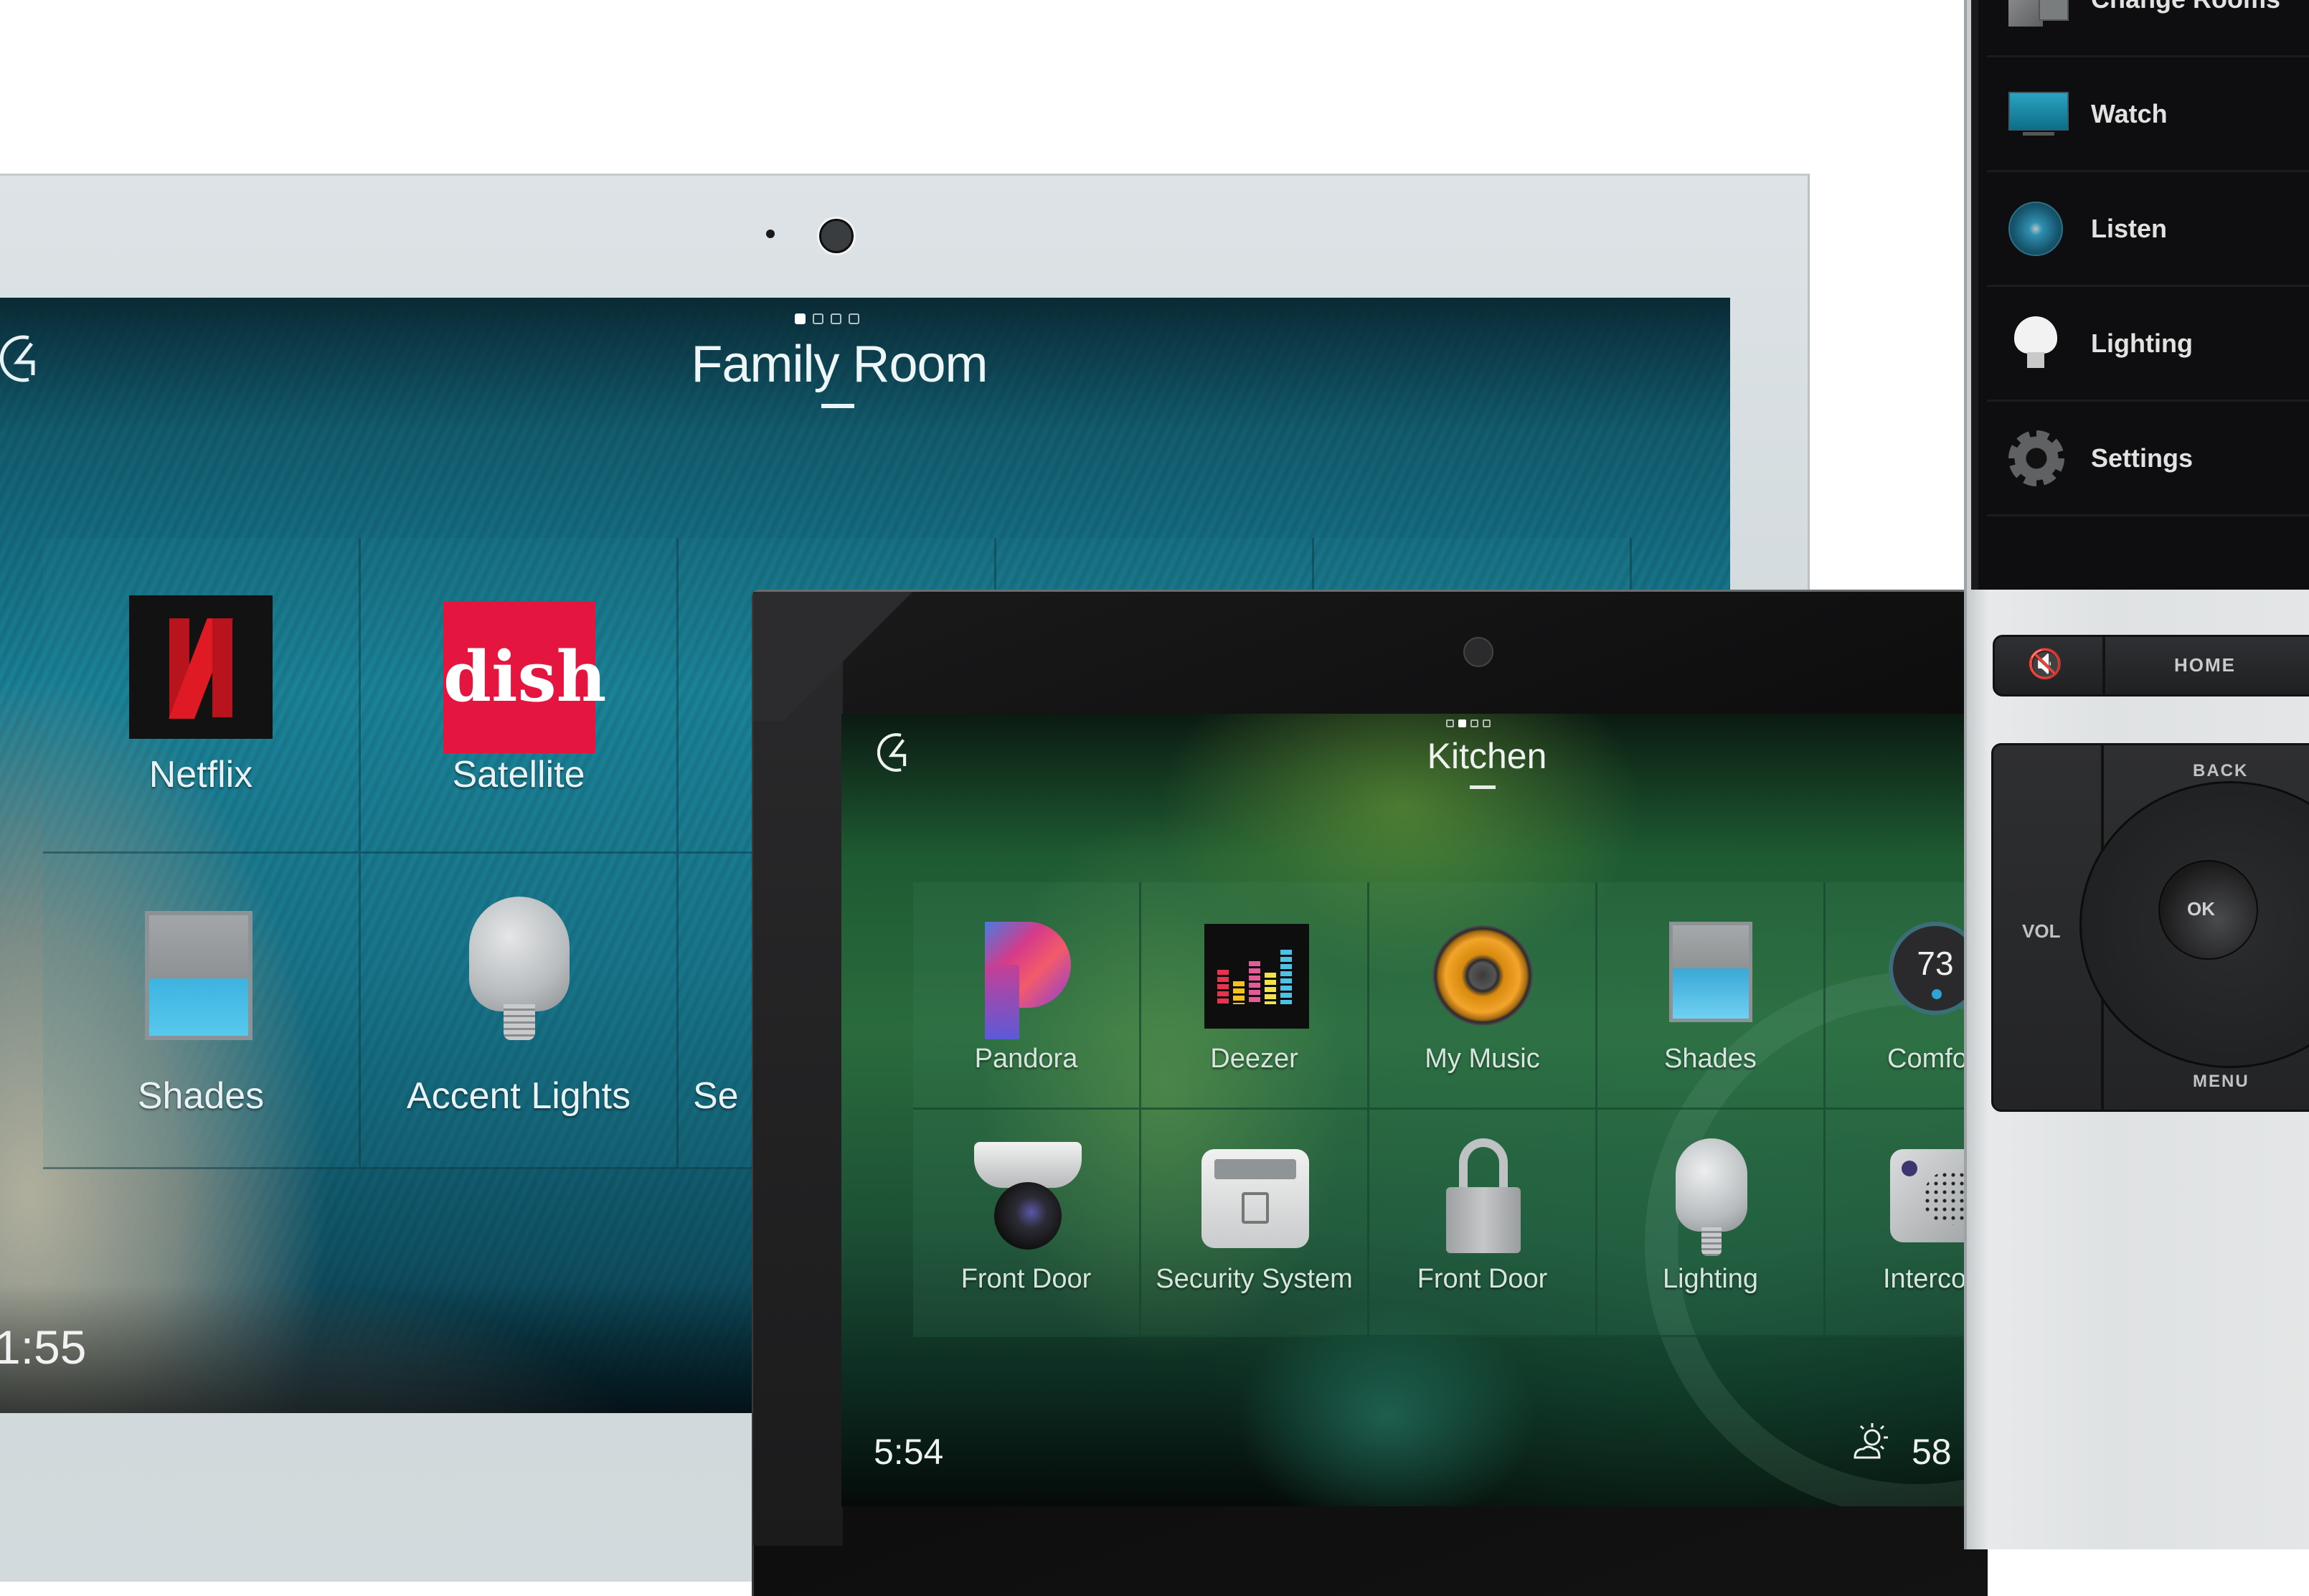 The width and height of the screenshot is (2309, 1596). Describe the element at coordinates (2201, 909) in the screenshot. I see `ok-label: OK` at that location.